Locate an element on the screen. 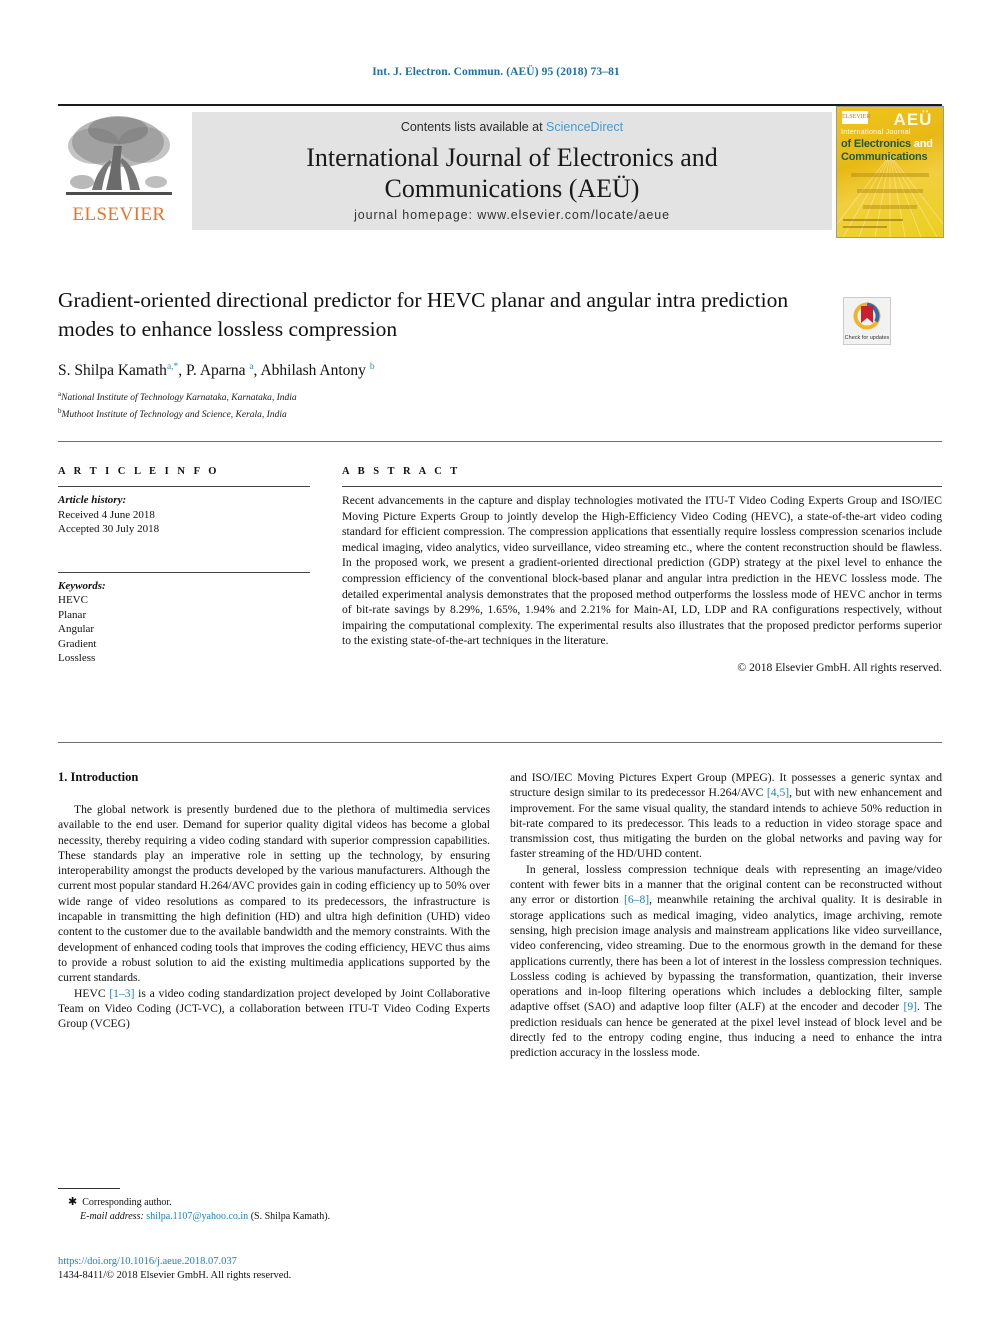 Image resolution: width=992 pixels, height=1323 pixels. article-info-rule is located at coordinates (184, 486).